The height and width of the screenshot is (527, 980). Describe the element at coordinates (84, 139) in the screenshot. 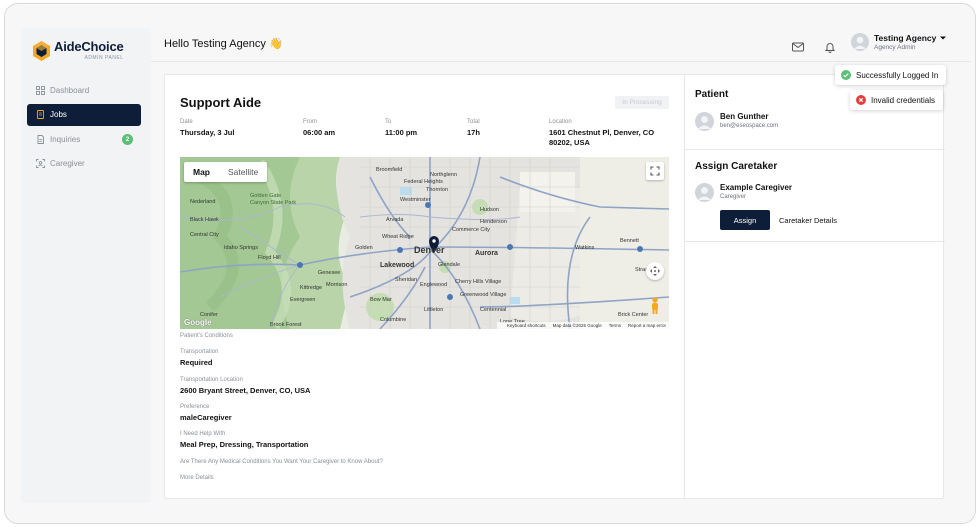

I see `sidebar-item-inquiries: Inquiries 2` at that location.